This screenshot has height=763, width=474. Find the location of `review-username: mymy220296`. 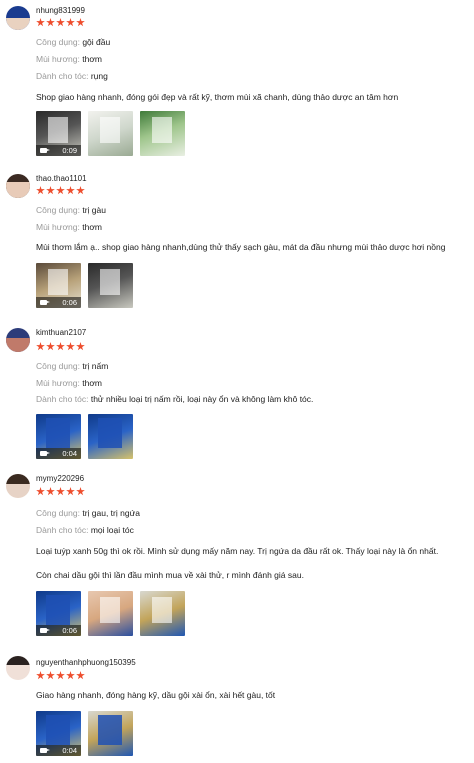

review-username: mymy220296 is located at coordinates (60, 478).